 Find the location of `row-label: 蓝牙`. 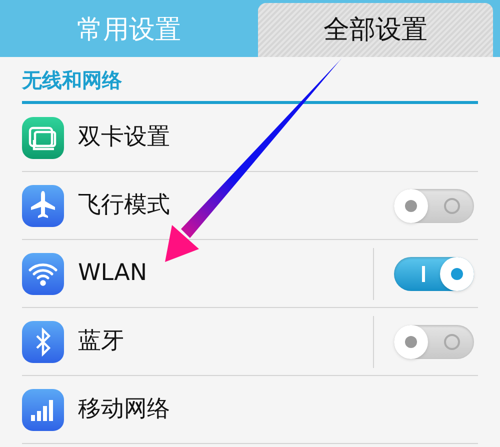

row-label: 蓝牙 is located at coordinates (101, 341).